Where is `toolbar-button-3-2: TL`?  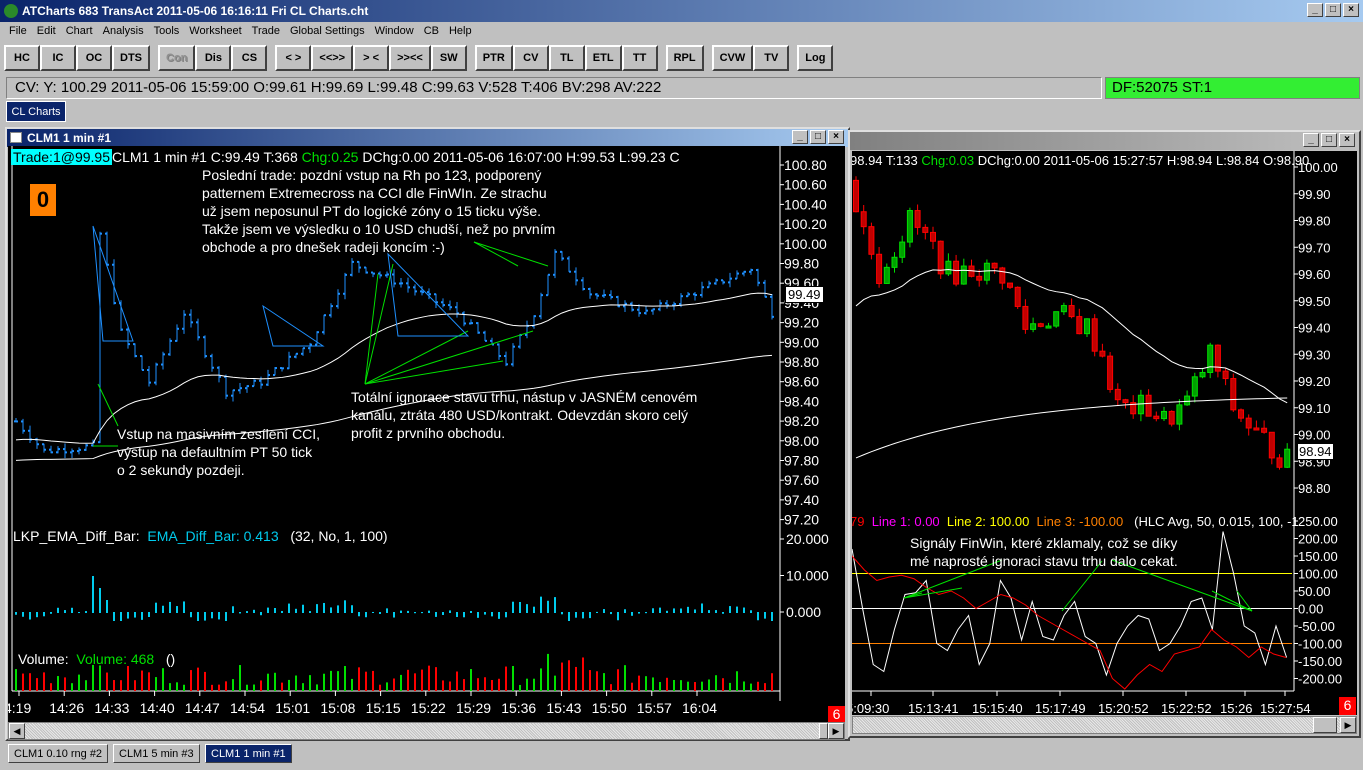 toolbar-button-3-2: TL is located at coordinates (566, 58).